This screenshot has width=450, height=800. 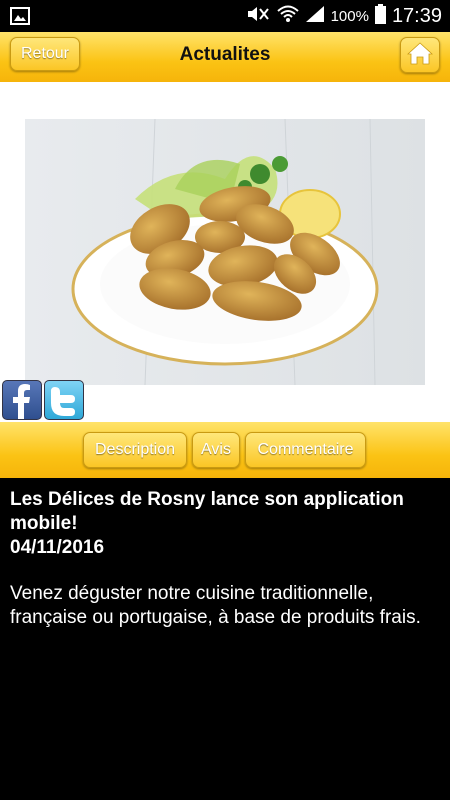 What do you see at coordinates (225, 54) in the screenshot?
I see `page-title: Actualites` at bounding box center [225, 54].